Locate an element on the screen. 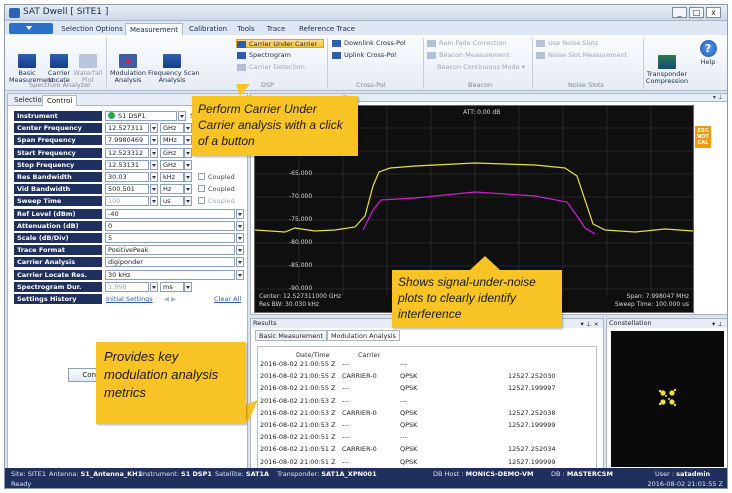  history-arrows-icon: ◀ ▶ is located at coordinates (170, 299).